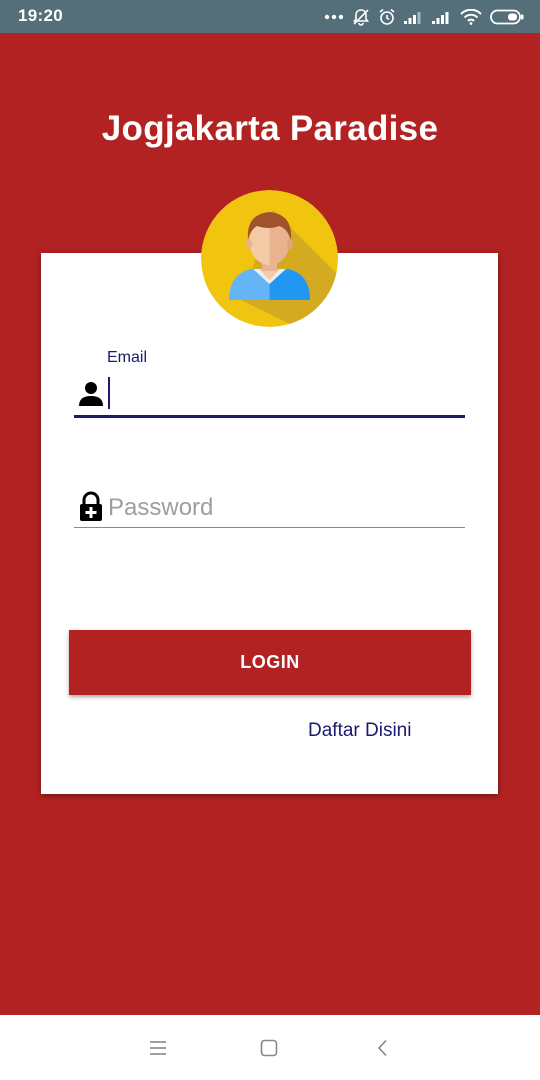 Image resolution: width=540 pixels, height=1080 pixels. I want to click on email-input, so click(283, 393).